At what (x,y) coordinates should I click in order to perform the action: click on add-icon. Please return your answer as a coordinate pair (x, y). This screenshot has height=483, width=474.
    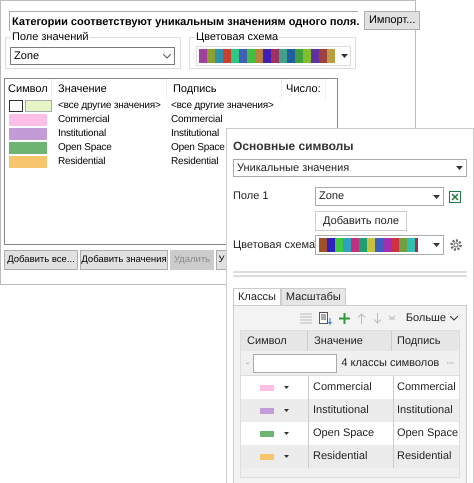
    Looking at the image, I should click on (344, 318).